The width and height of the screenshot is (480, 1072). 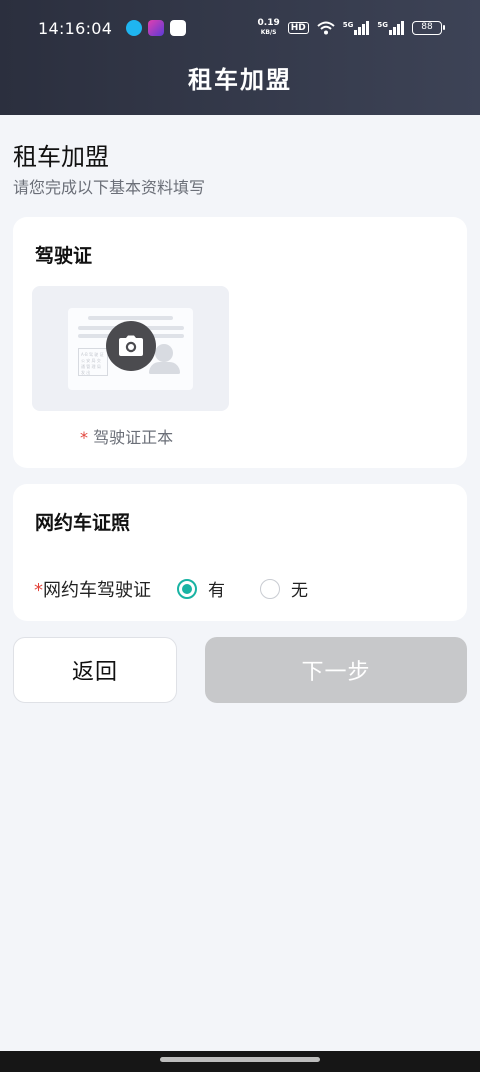 I want to click on status-bar: 14:16:04 0.19 KB/S HD 5G 5G 88, so click(x=240, y=28).